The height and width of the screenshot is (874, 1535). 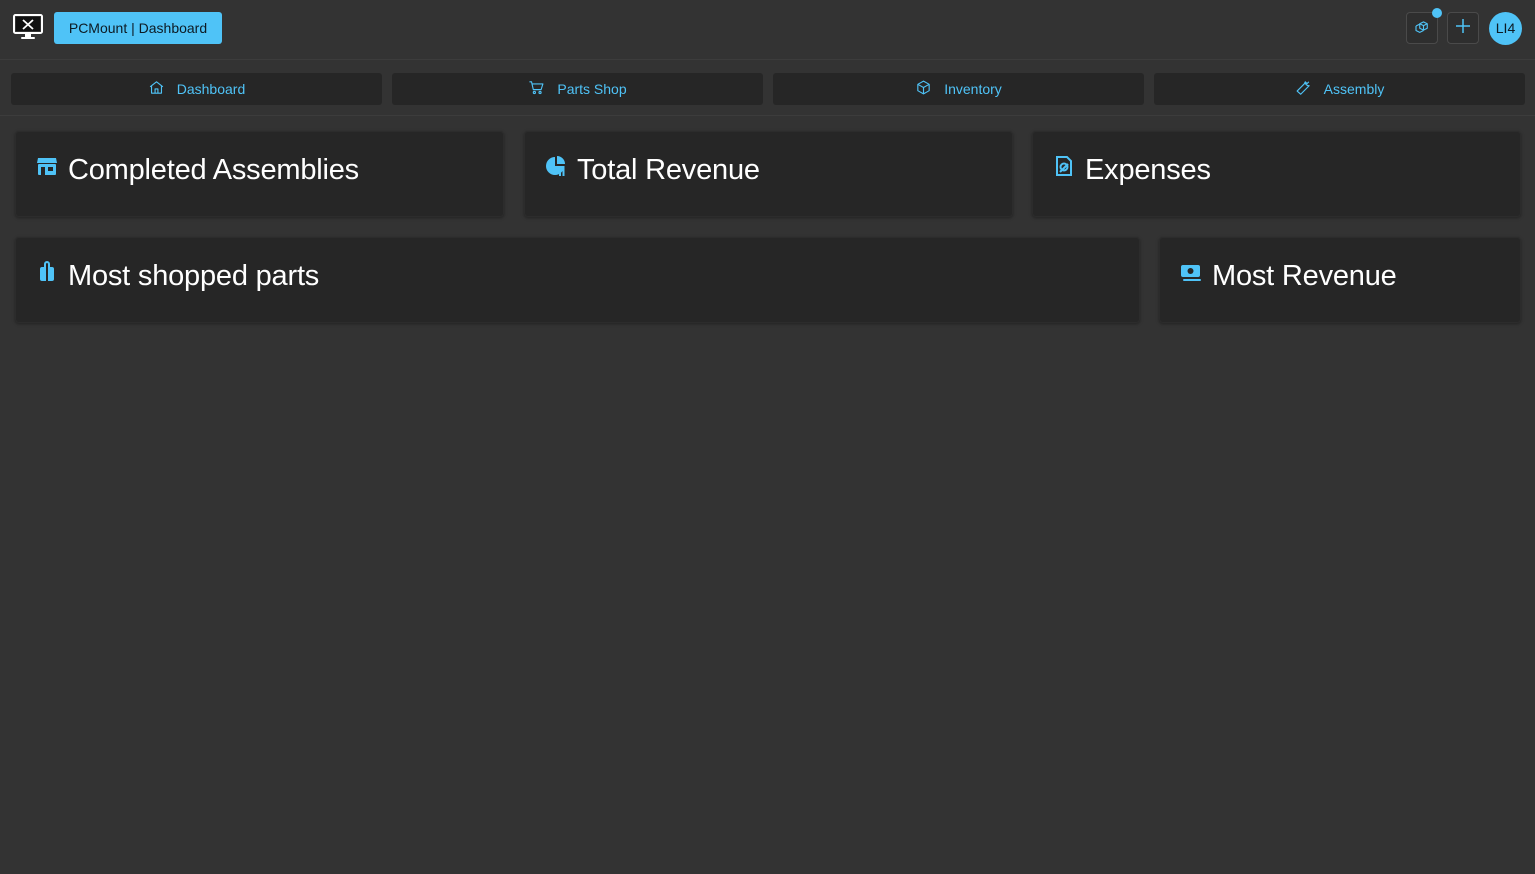 What do you see at coordinates (47, 272) in the screenshot?
I see `shopping-bag-icon` at bounding box center [47, 272].